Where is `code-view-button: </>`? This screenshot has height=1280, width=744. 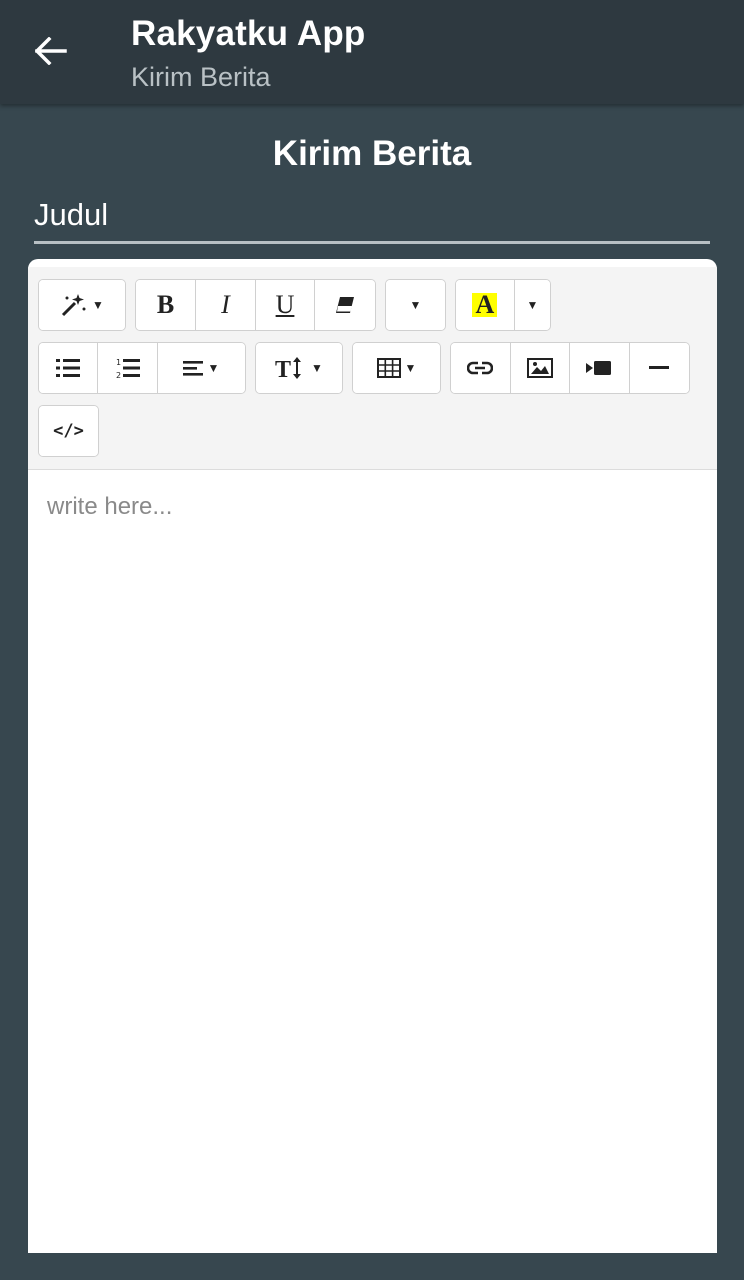 code-view-button: </> is located at coordinates (68, 431).